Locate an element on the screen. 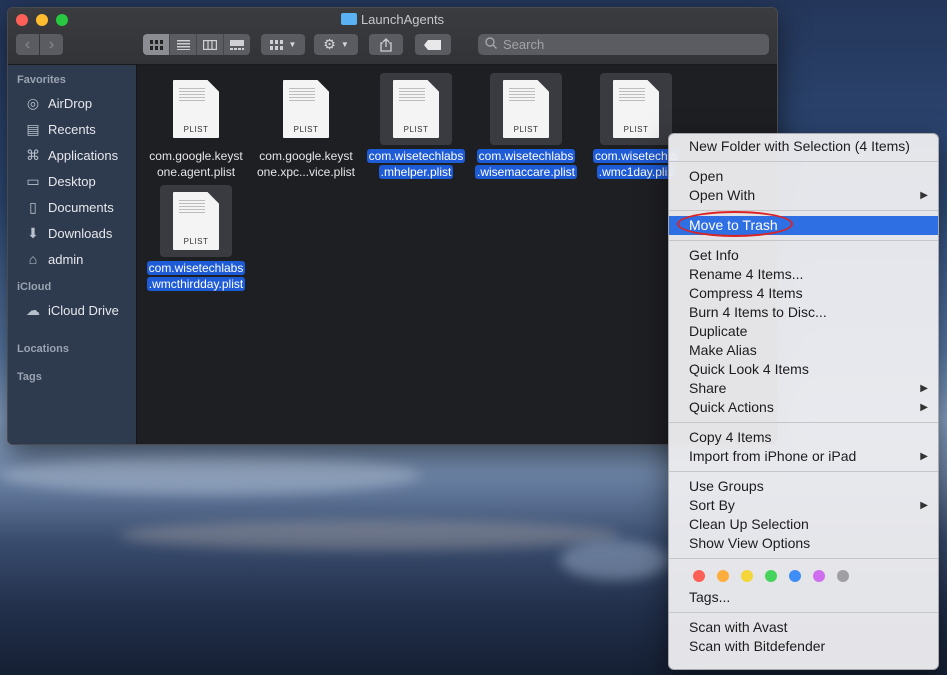  toolbar: LaunchAgents ‹ › ▼ ⚙ ▼ Search is located at coordinates (392, 36).